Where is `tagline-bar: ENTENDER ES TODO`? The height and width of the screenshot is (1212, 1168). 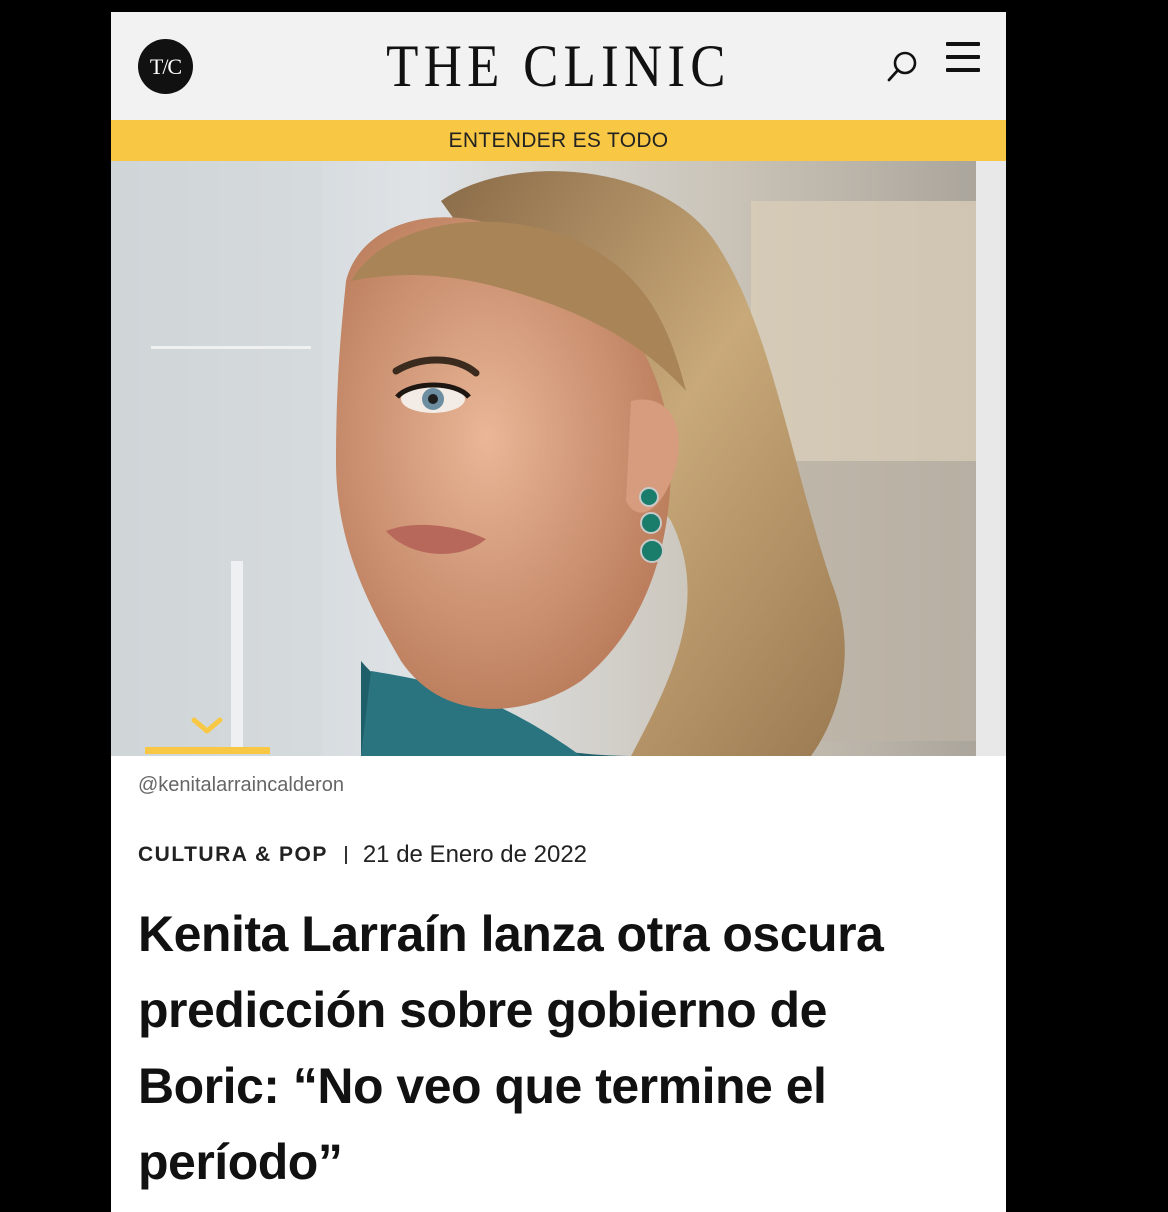 tagline-bar: ENTENDER ES TODO is located at coordinates (558, 140).